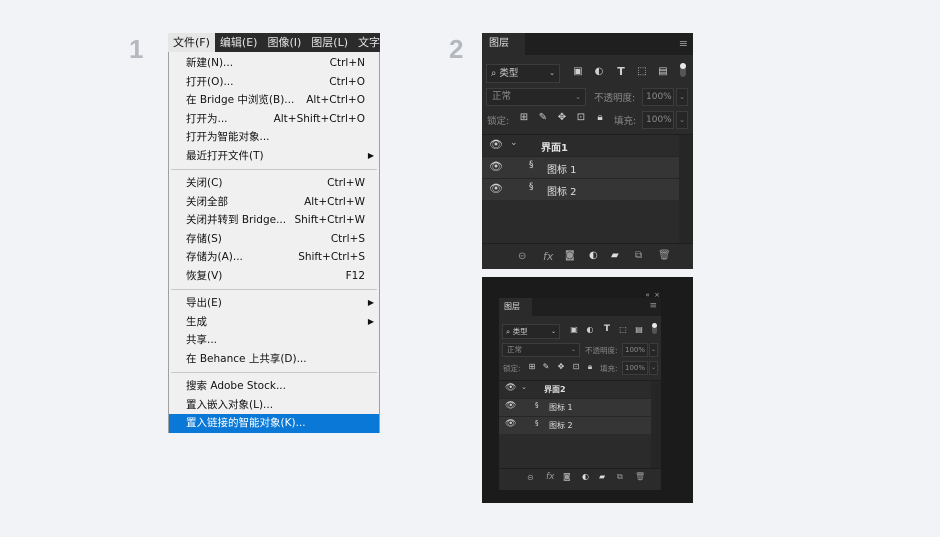 This screenshot has width=940, height=537. Describe the element at coordinates (274, 119) in the screenshot. I see `menu-item: 打开为... Alt+Shift+Ctrl+O` at that location.